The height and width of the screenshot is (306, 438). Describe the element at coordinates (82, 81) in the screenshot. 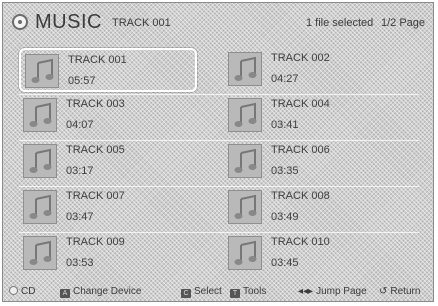

I see `track-duration: 05:57` at that location.